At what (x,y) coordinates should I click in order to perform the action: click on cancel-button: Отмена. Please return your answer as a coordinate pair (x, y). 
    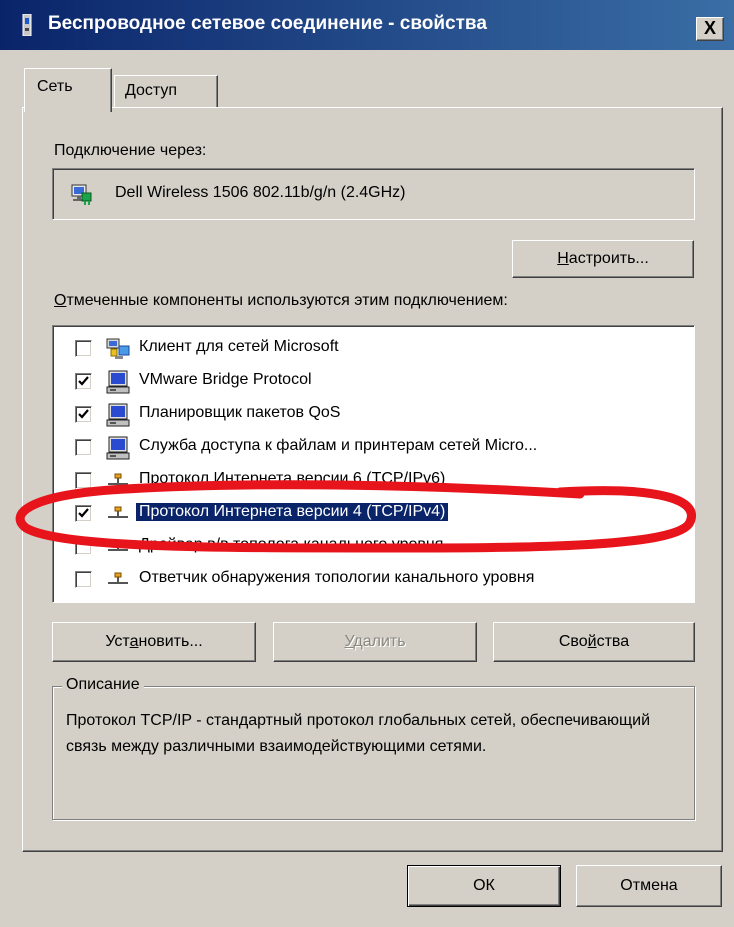
    Looking at the image, I should click on (649, 886).